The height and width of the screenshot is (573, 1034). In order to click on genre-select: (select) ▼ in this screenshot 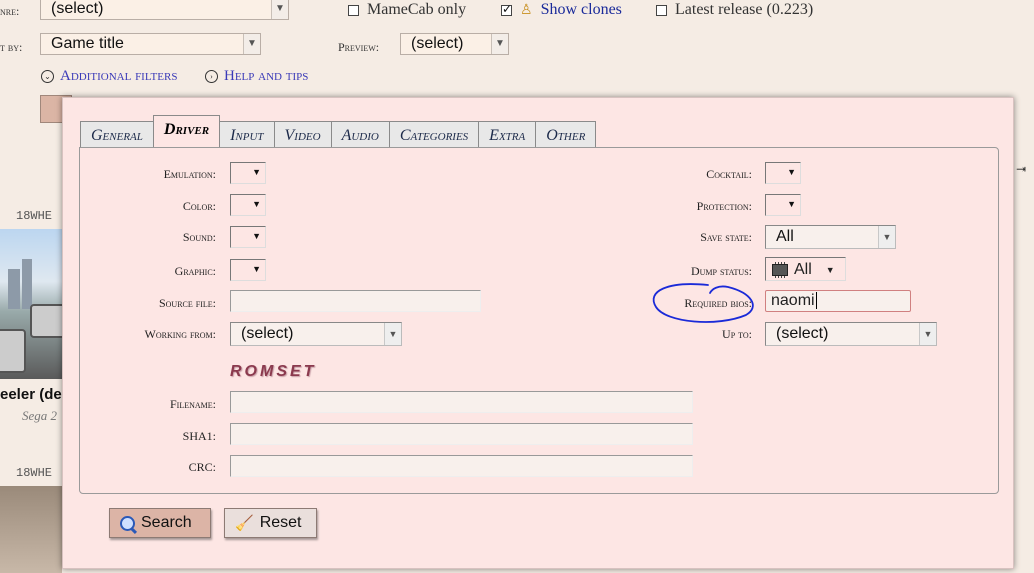, I will do `click(164, 10)`.